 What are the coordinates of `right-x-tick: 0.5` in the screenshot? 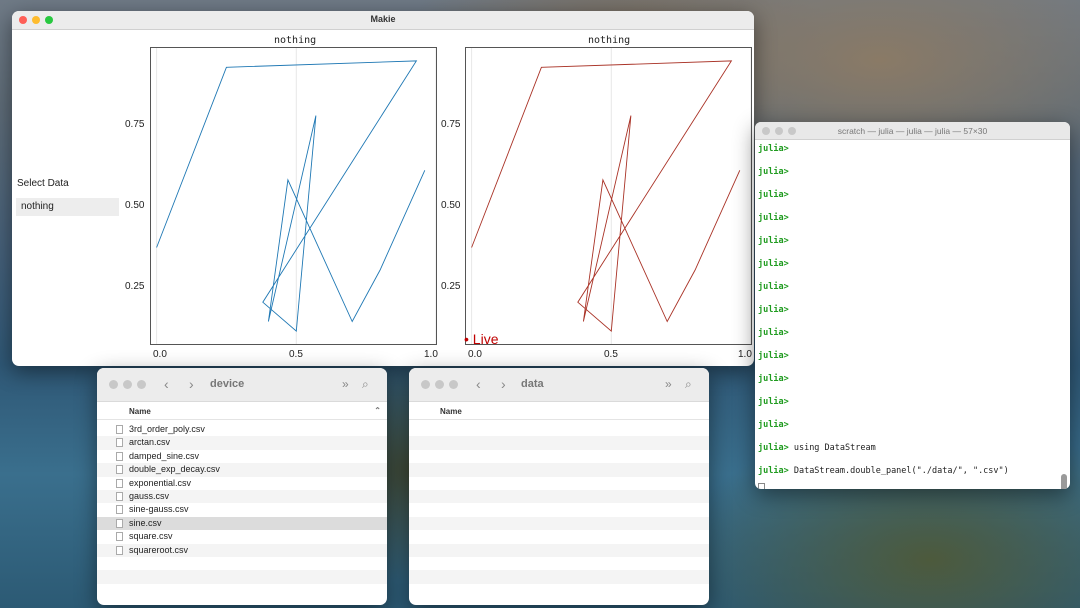 It's located at (611, 354).